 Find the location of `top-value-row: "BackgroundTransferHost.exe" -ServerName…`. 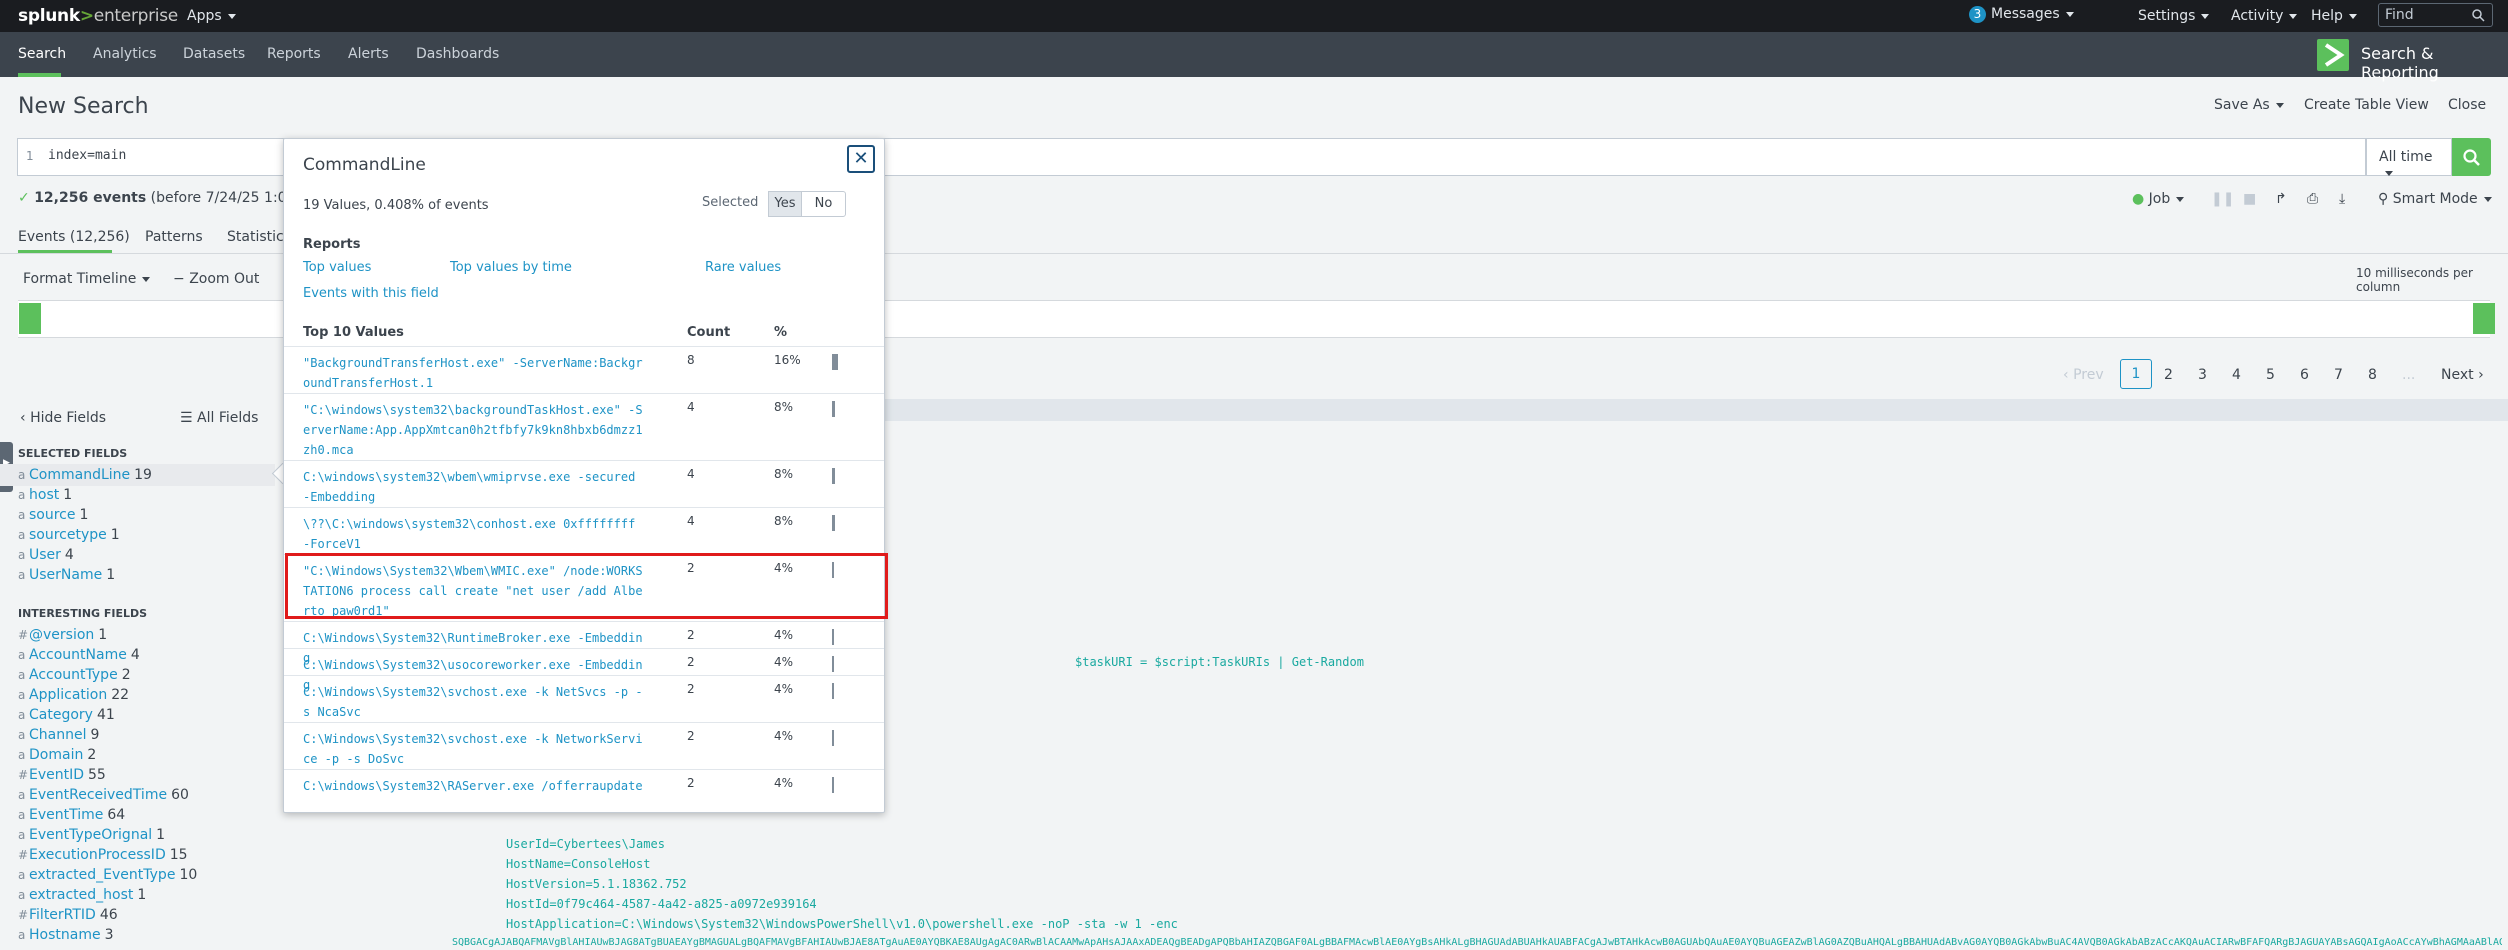

top-value-row: "BackgroundTransferHost.exe" -ServerName… is located at coordinates (584, 370).